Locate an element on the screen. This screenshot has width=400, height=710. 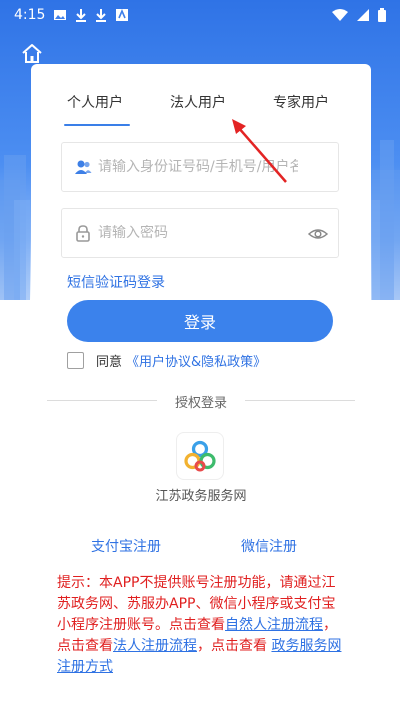
authorized-login-label: 授权登录 is located at coordinates (200, 403).